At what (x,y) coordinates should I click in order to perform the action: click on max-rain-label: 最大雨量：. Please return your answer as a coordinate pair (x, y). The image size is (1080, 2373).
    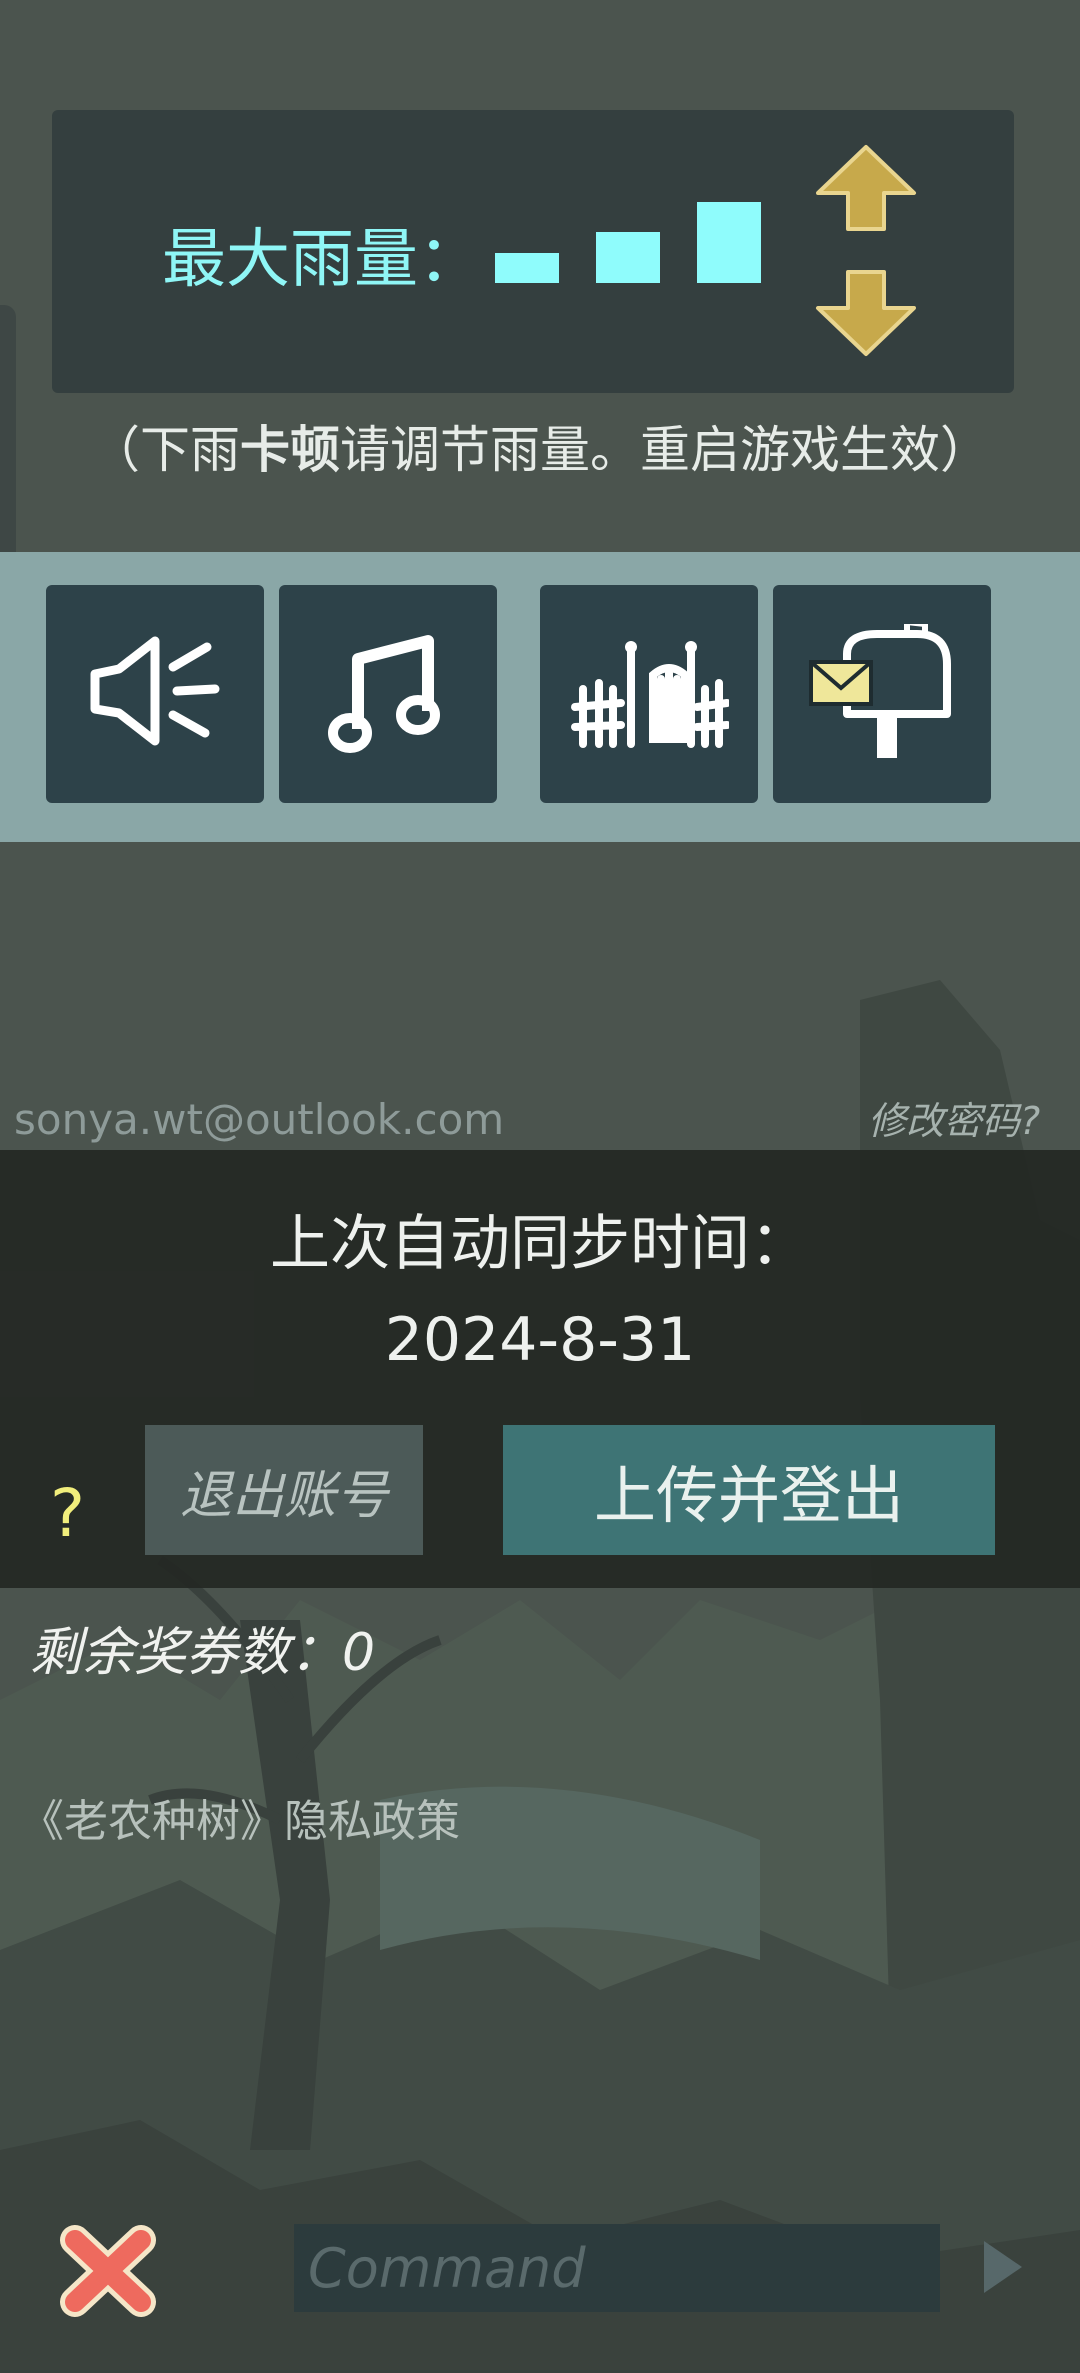
    Looking at the image, I should click on (322, 260).